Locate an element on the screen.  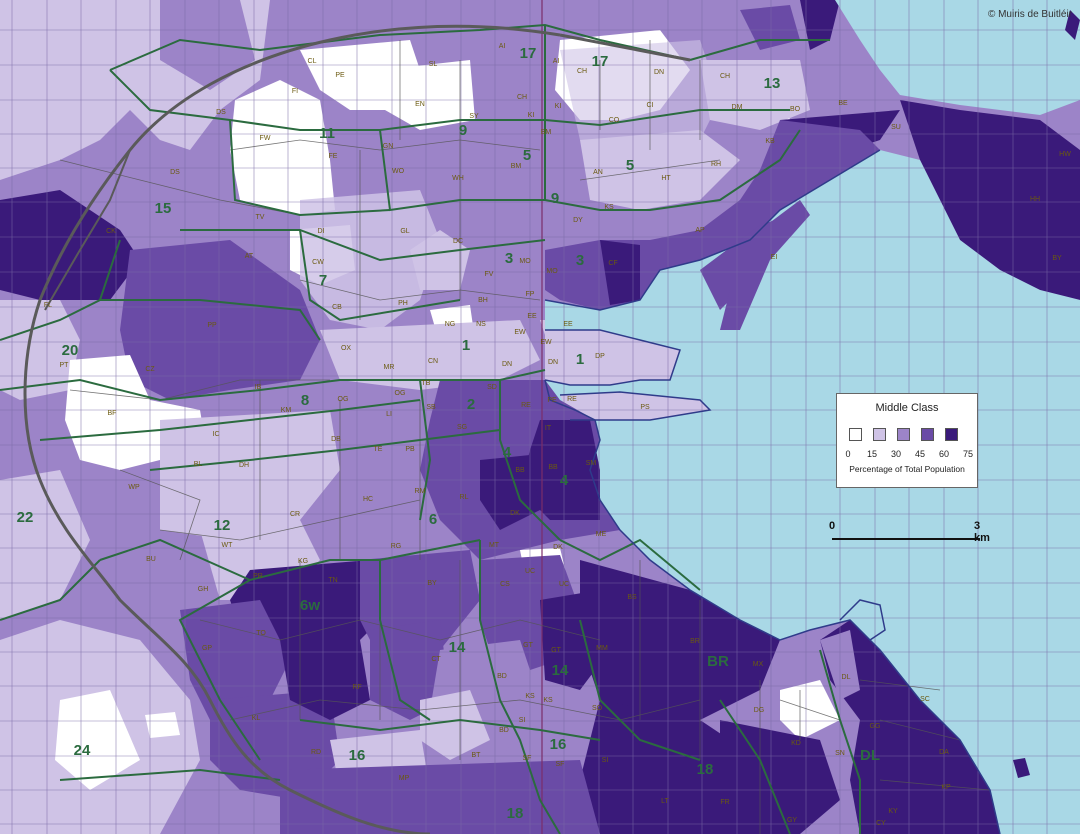
area-code-label: SG is located at coordinates (462, 427).